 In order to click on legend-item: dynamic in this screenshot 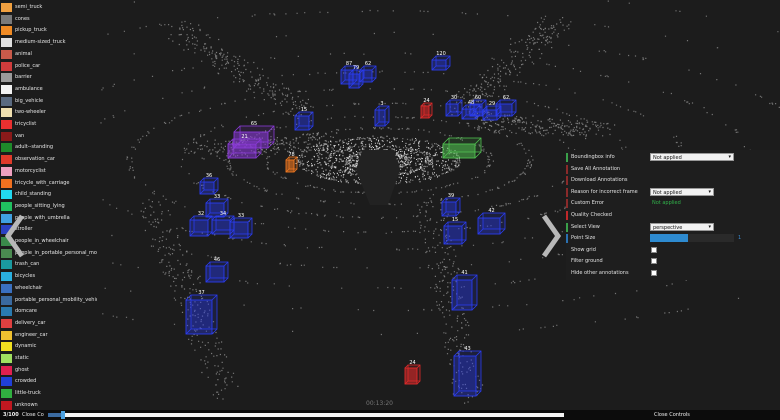, I will do `click(49, 346)`.